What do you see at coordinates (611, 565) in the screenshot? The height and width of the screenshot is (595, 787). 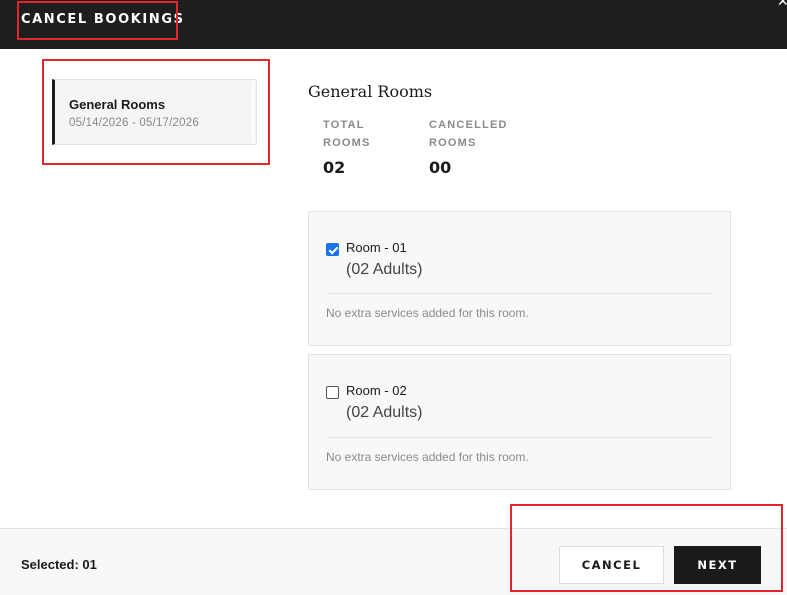 I see `cancel-button: CANCEL` at bounding box center [611, 565].